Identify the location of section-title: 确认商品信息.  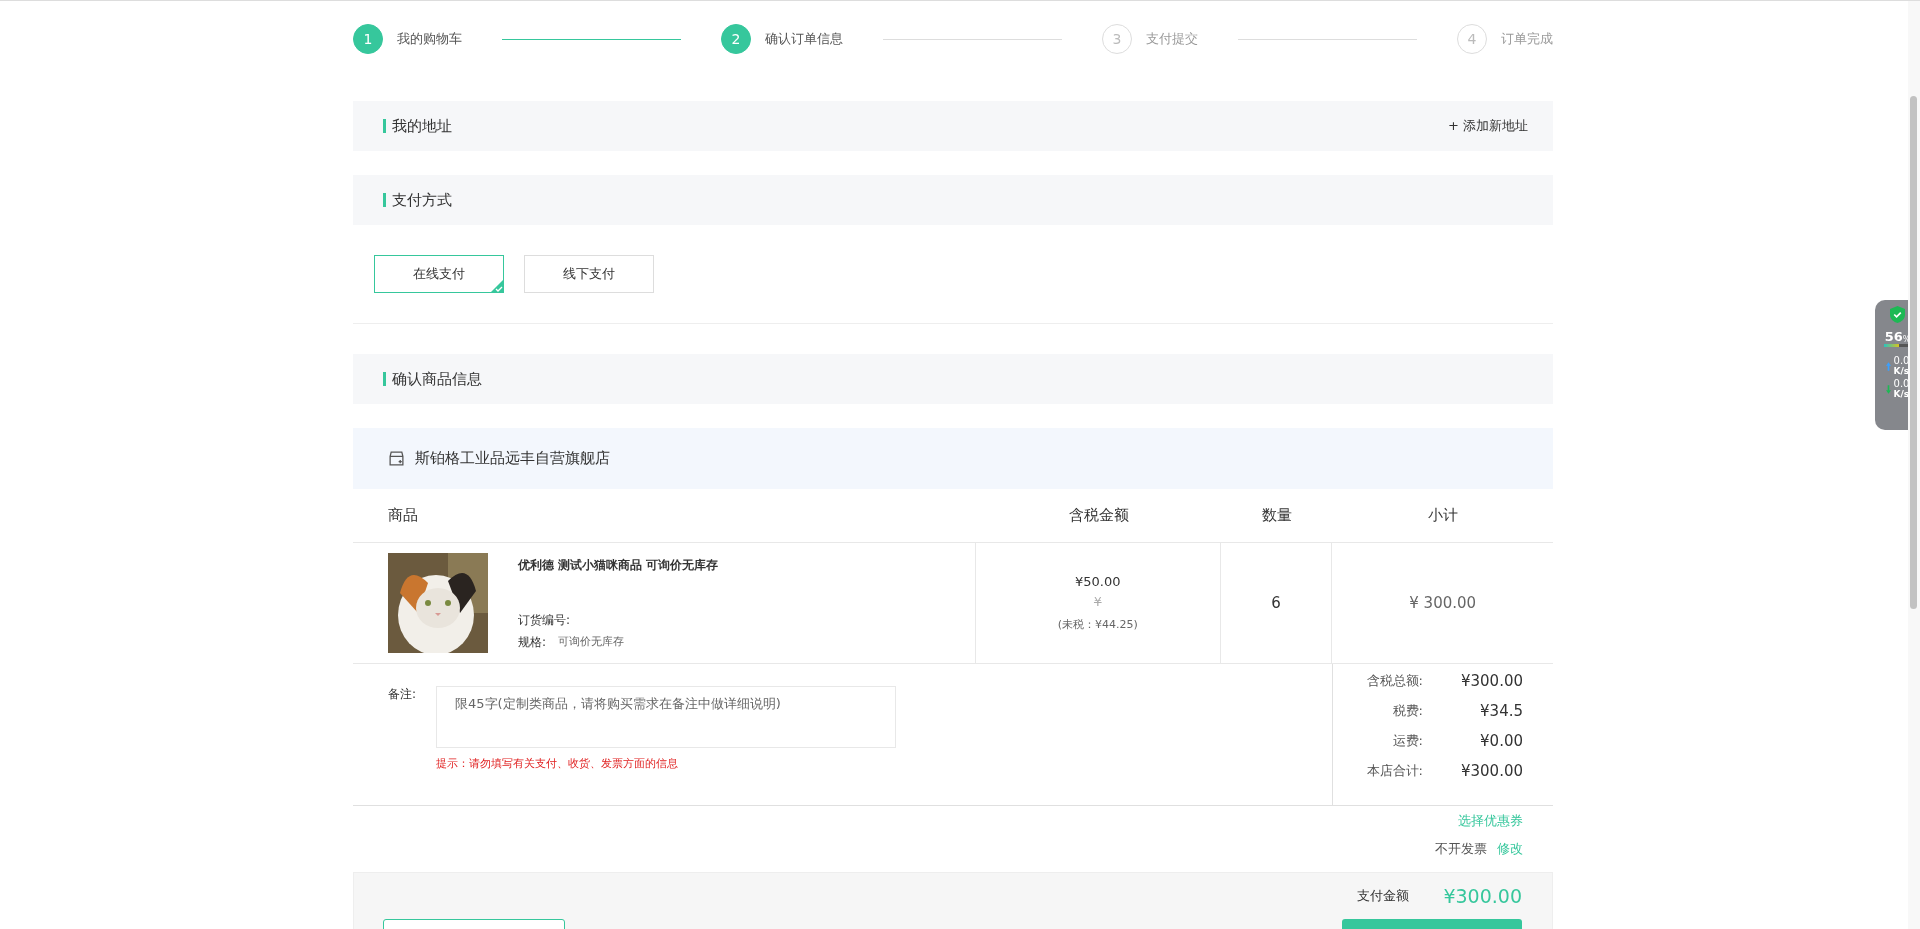
(432, 379).